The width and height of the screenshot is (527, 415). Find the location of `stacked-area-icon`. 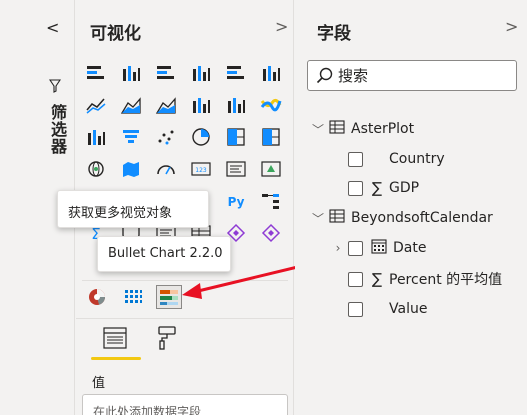

stacked-area-icon is located at coordinates (166, 105).